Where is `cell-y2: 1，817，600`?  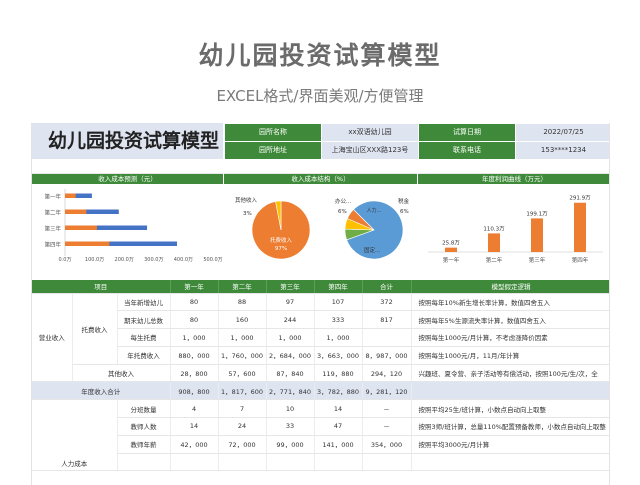
cell-y2: 1，817，600 is located at coordinates (242, 391).